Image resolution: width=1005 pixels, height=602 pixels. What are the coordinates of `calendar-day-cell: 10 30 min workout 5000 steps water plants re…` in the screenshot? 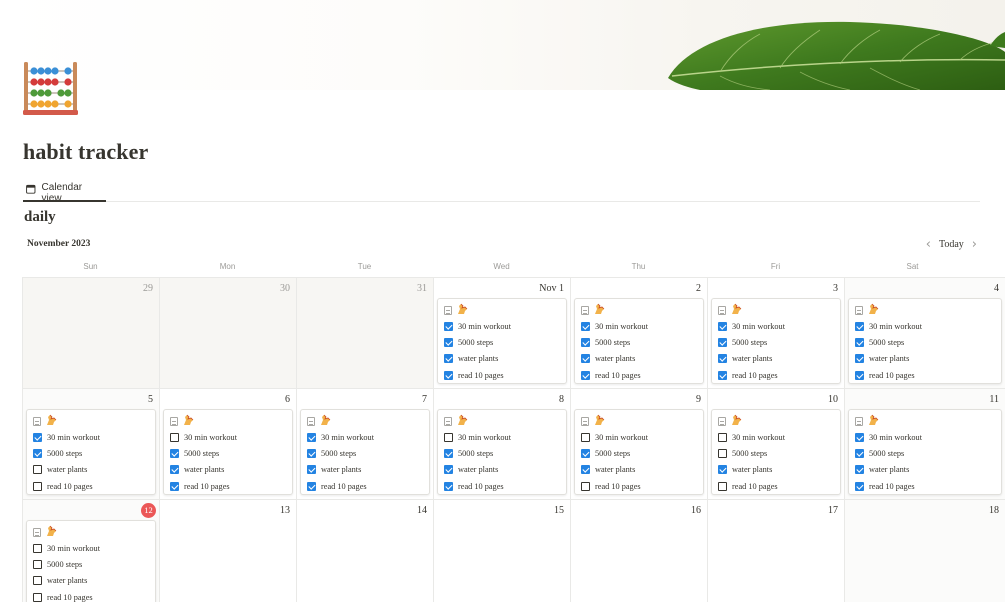 It's located at (776, 444).